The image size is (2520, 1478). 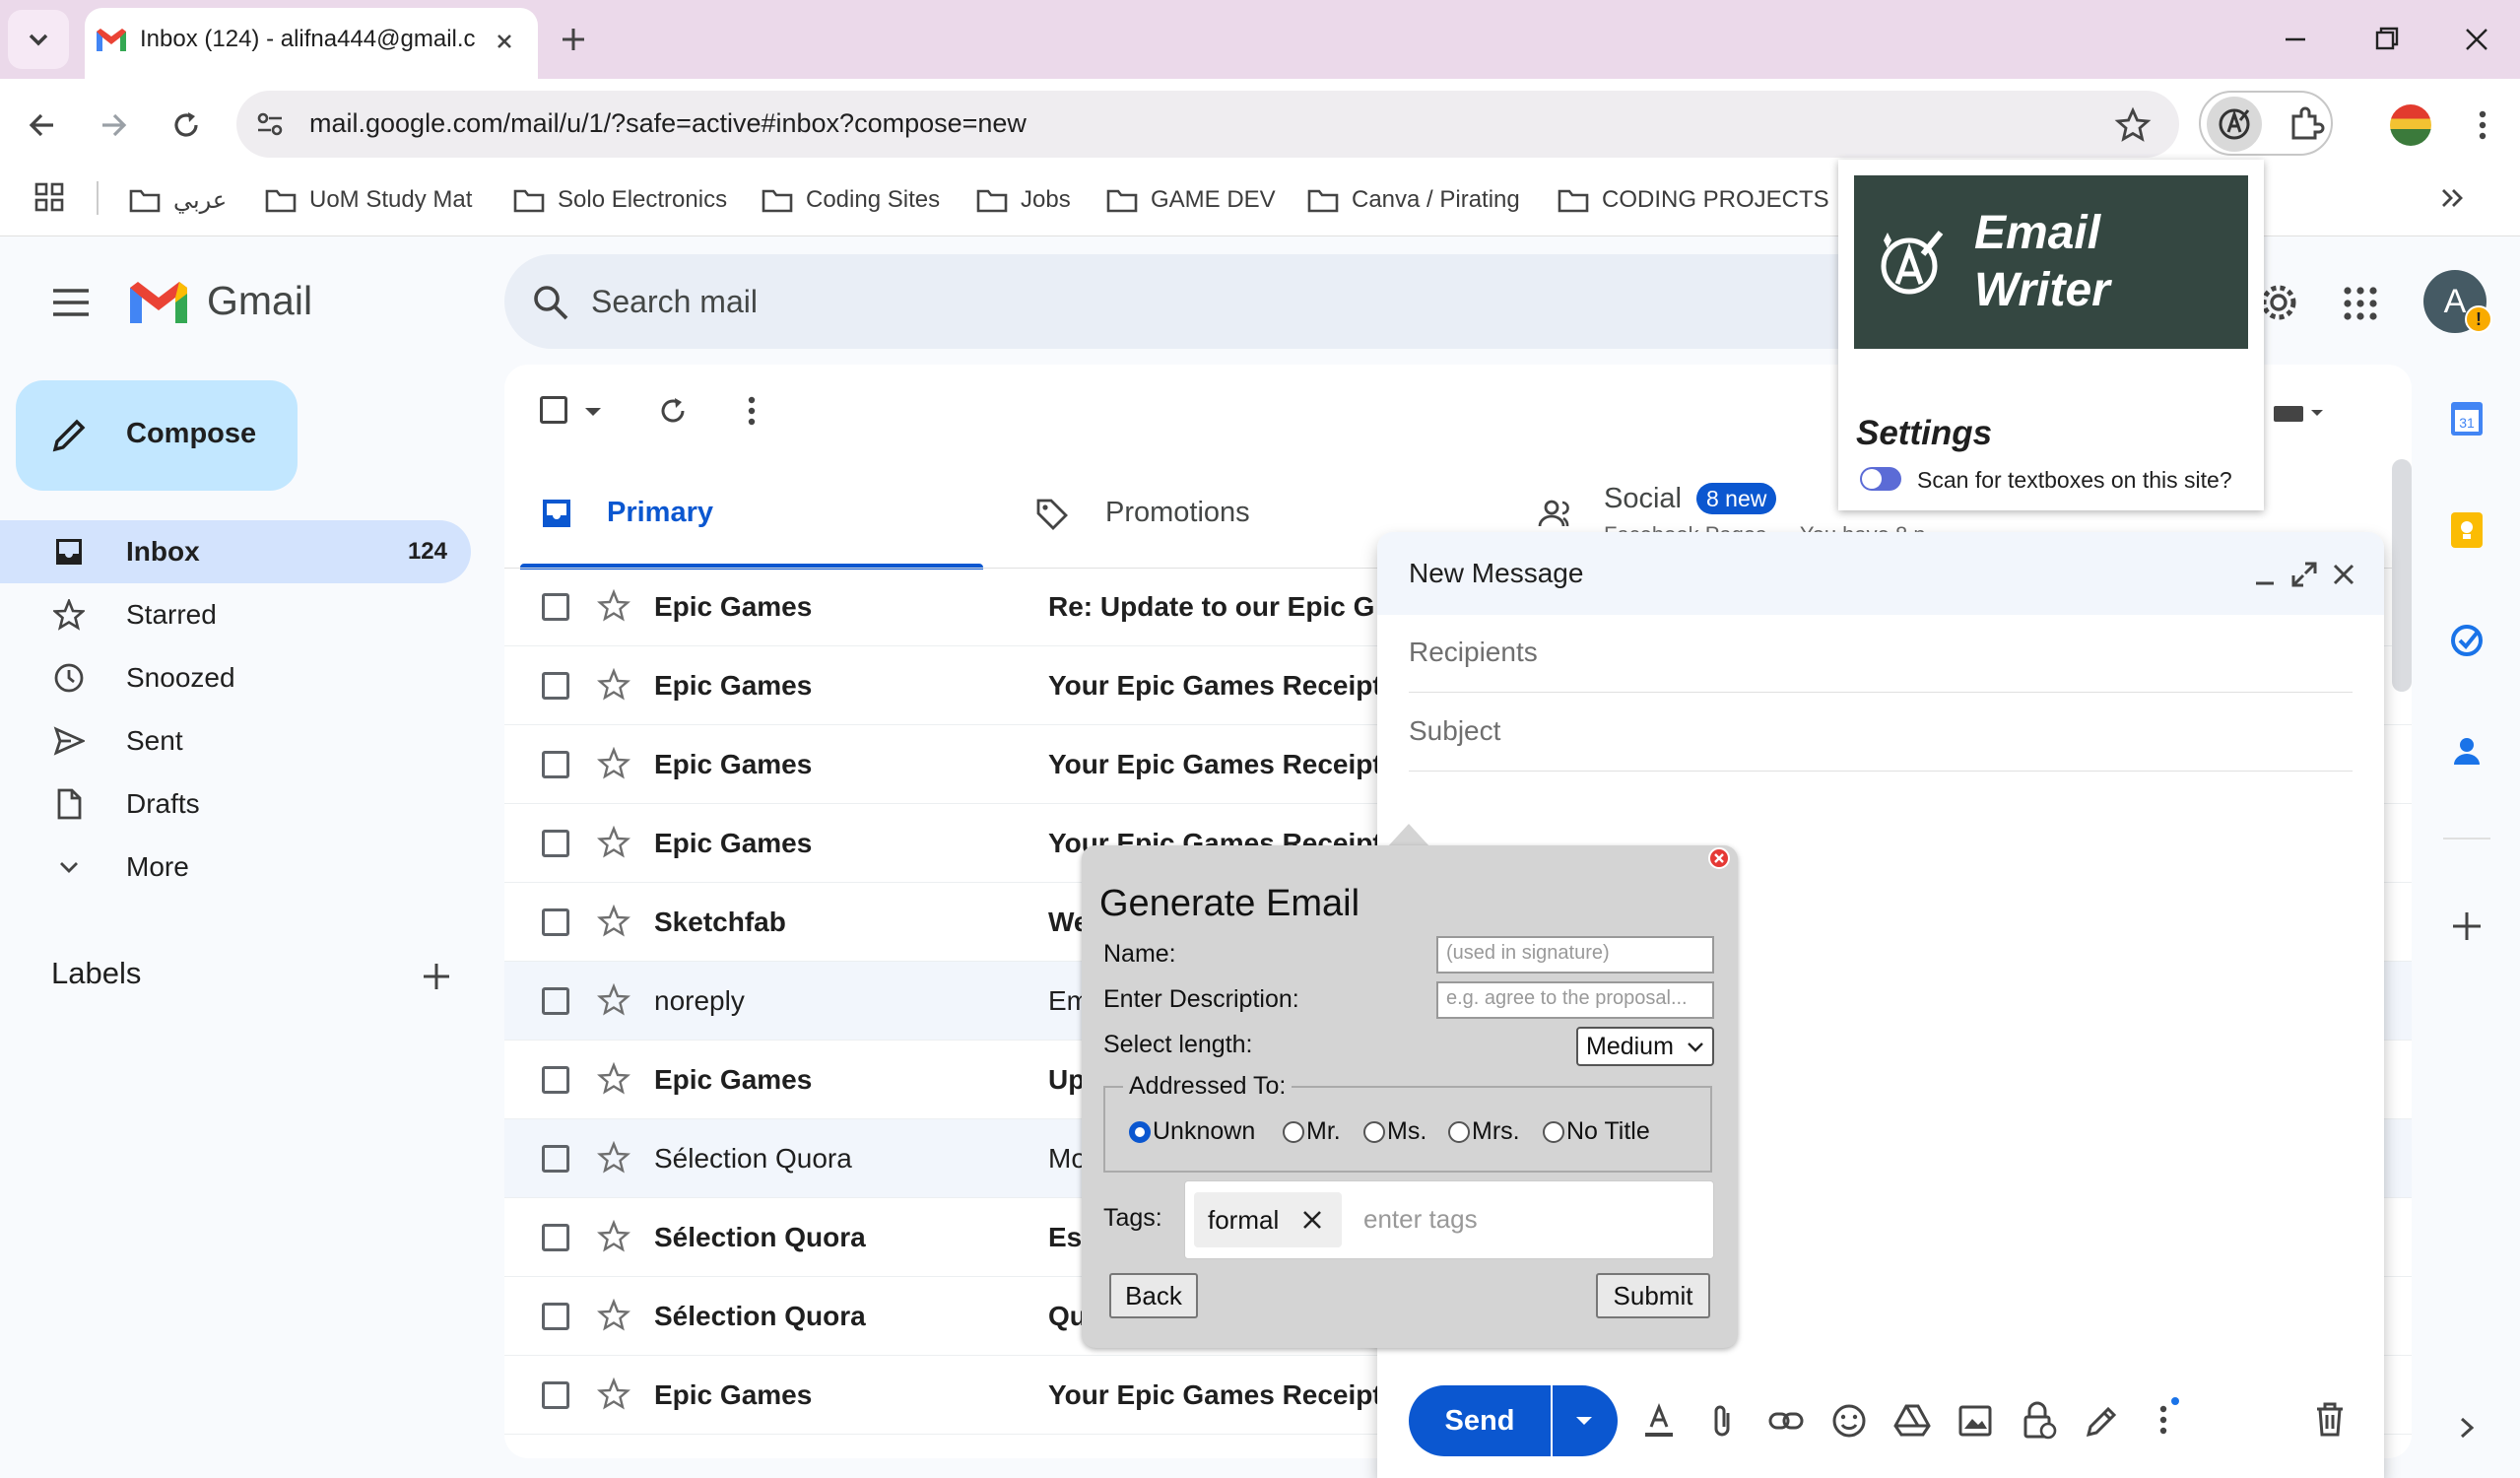 What do you see at coordinates (235, 868) in the screenshot?
I see `nav-item-more: More` at bounding box center [235, 868].